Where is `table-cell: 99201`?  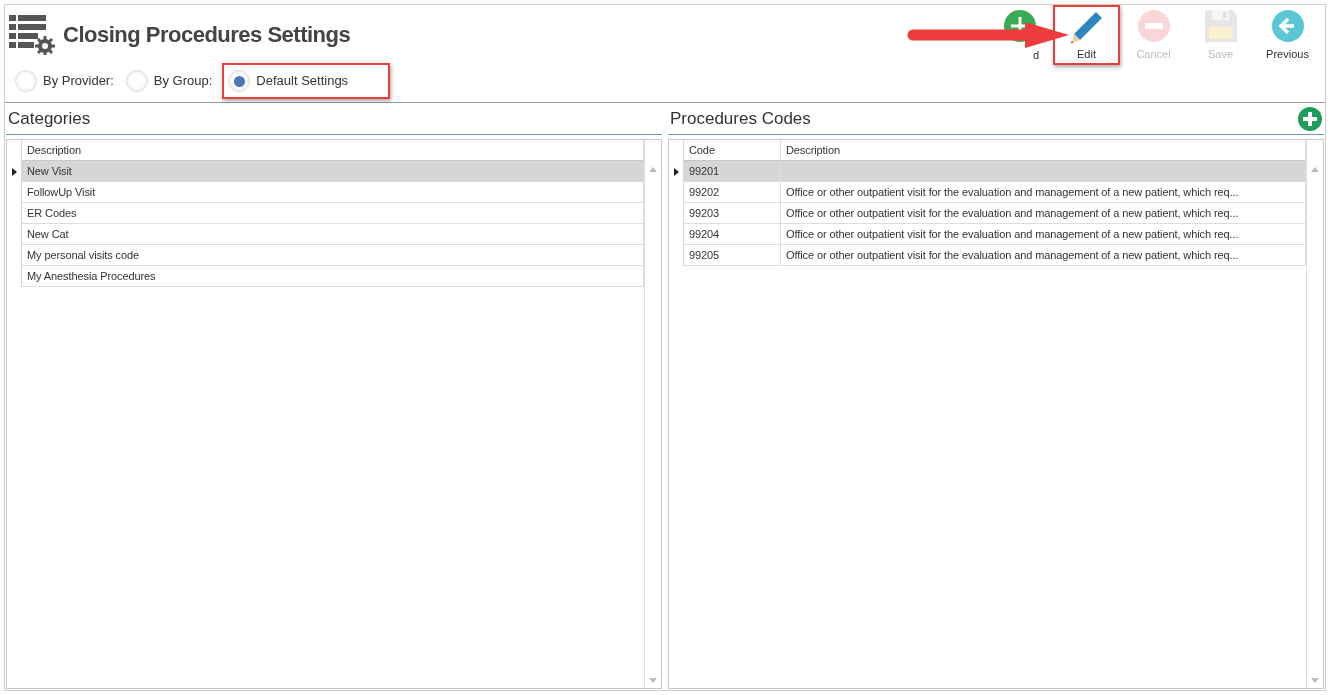
table-cell: 99201 is located at coordinates (732, 171).